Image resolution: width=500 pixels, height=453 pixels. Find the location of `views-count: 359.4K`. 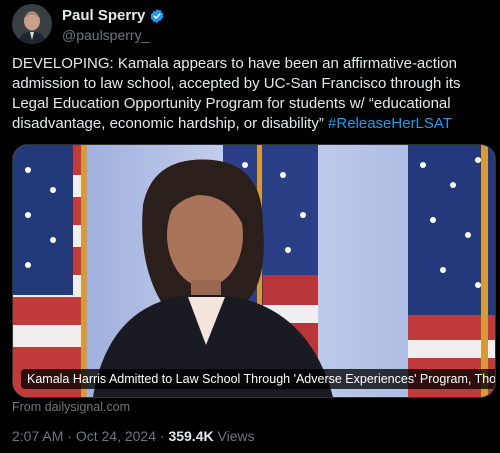

views-count: 359.4K is located at coordinates (191, 436).